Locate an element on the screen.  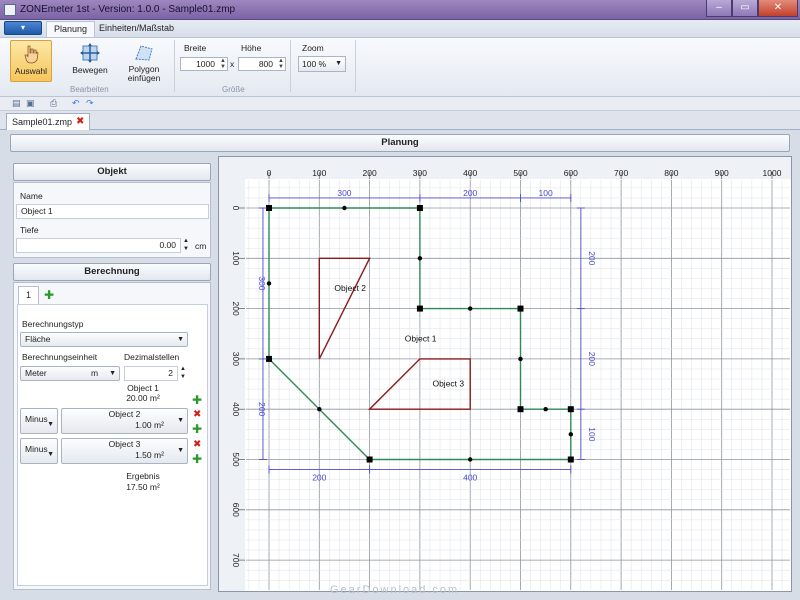
close-tab-icon: ✖ is located at coordinates (80, 121).